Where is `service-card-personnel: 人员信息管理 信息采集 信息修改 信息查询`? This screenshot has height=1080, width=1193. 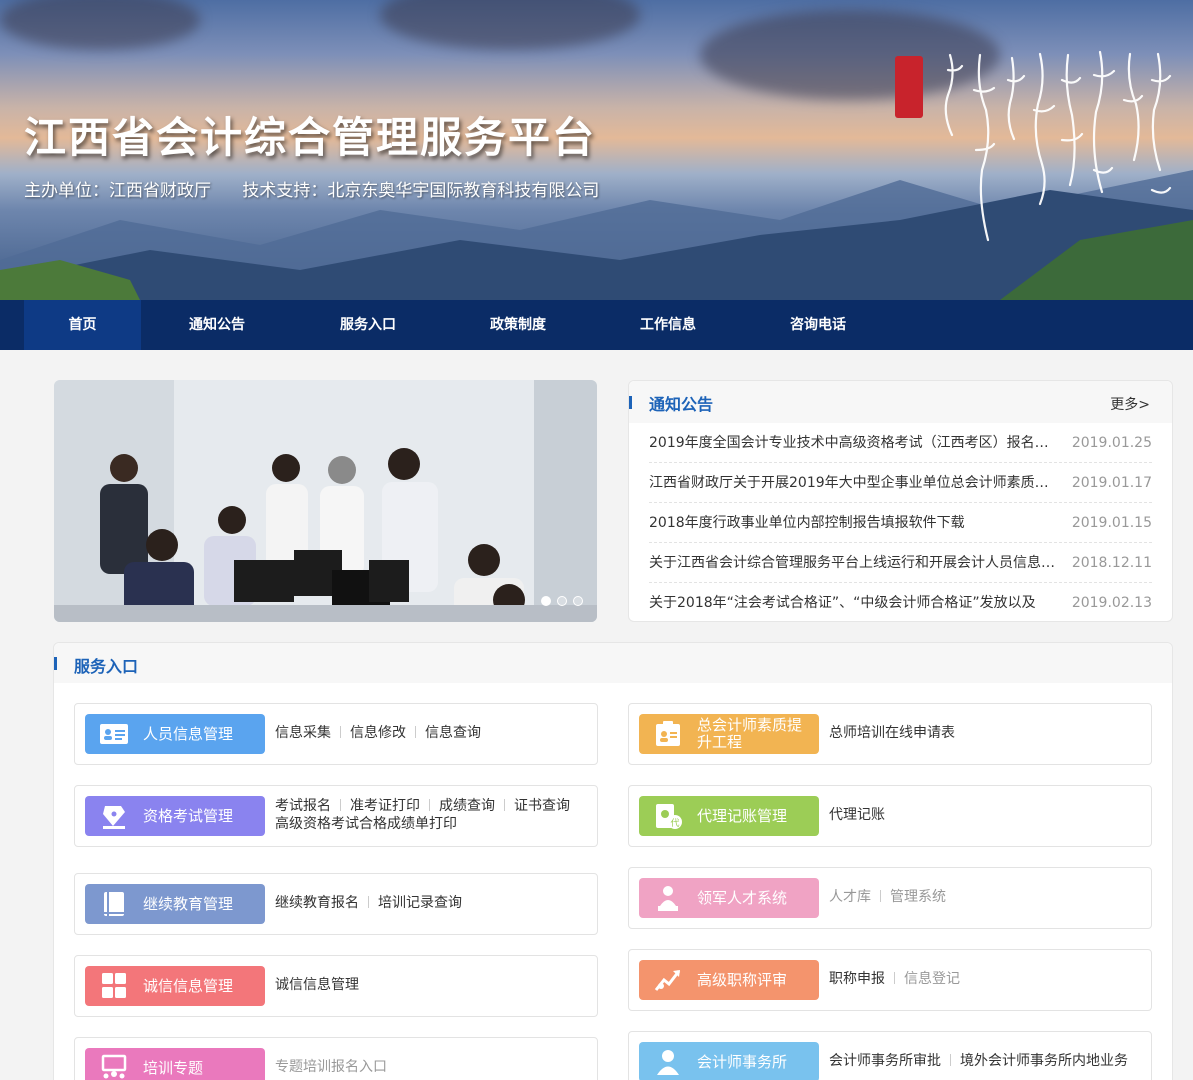 service-card-personnel: 人员信息管理 信息采集 信息修改 信息查询 is located at coordinates (336, 734).